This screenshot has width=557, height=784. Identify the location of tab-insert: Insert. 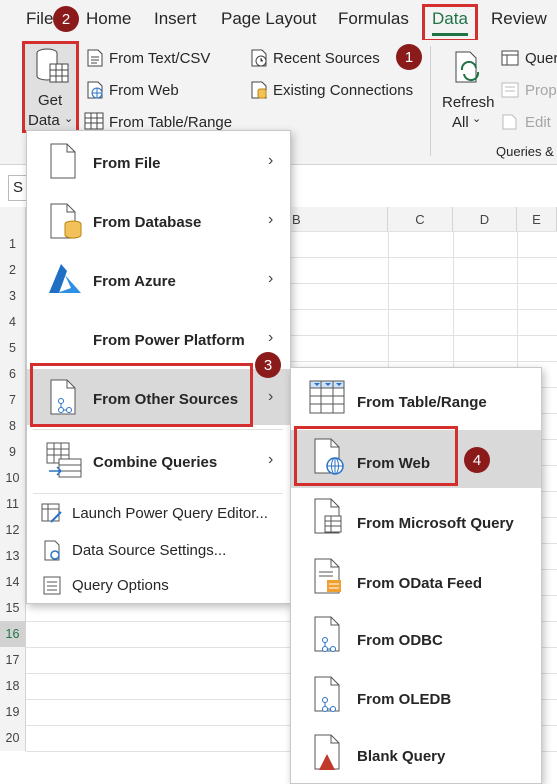
(175, 19).